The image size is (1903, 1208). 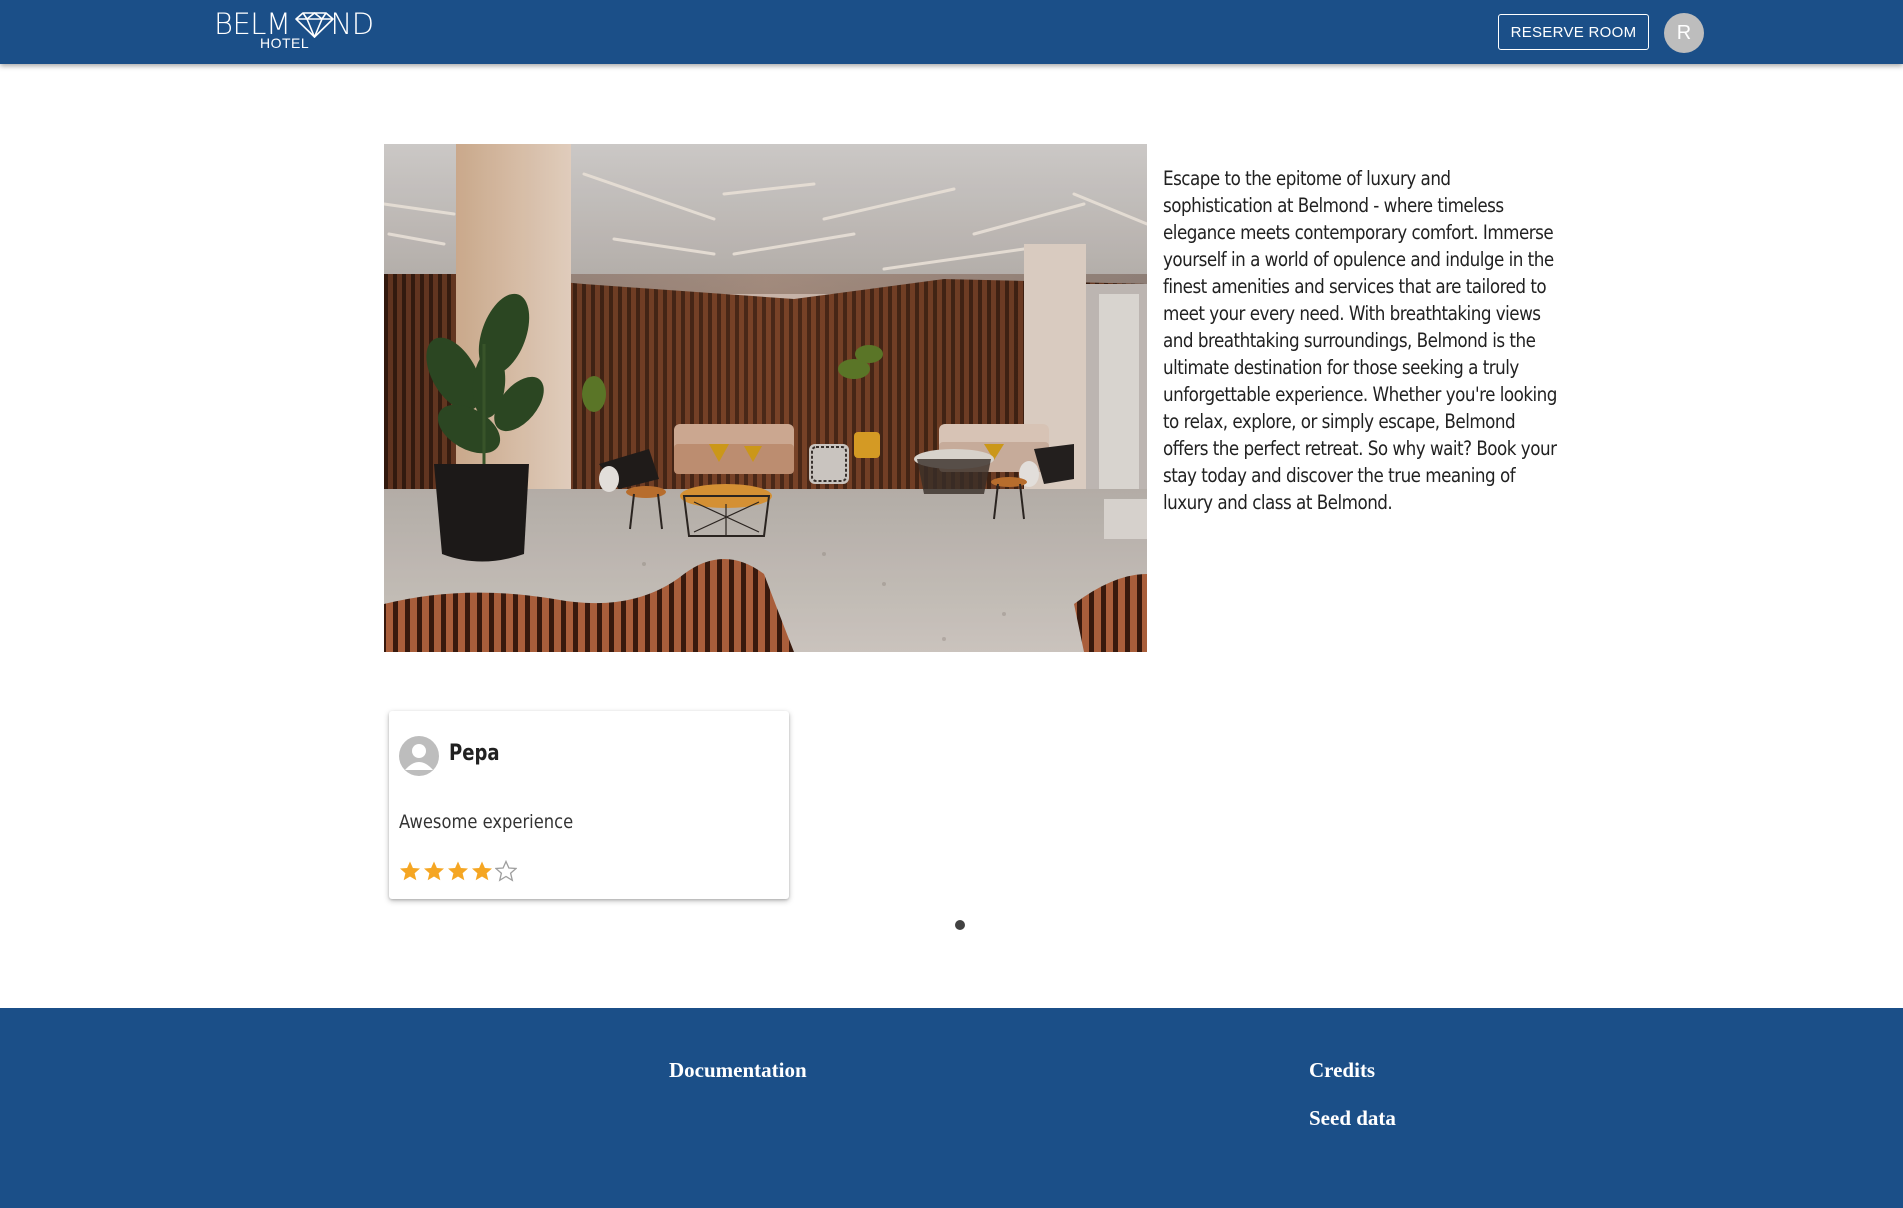 What do you see at coordinates (960, 925) in the screenshot?
I see `carousel-dot` at bounding box center [960, 925].